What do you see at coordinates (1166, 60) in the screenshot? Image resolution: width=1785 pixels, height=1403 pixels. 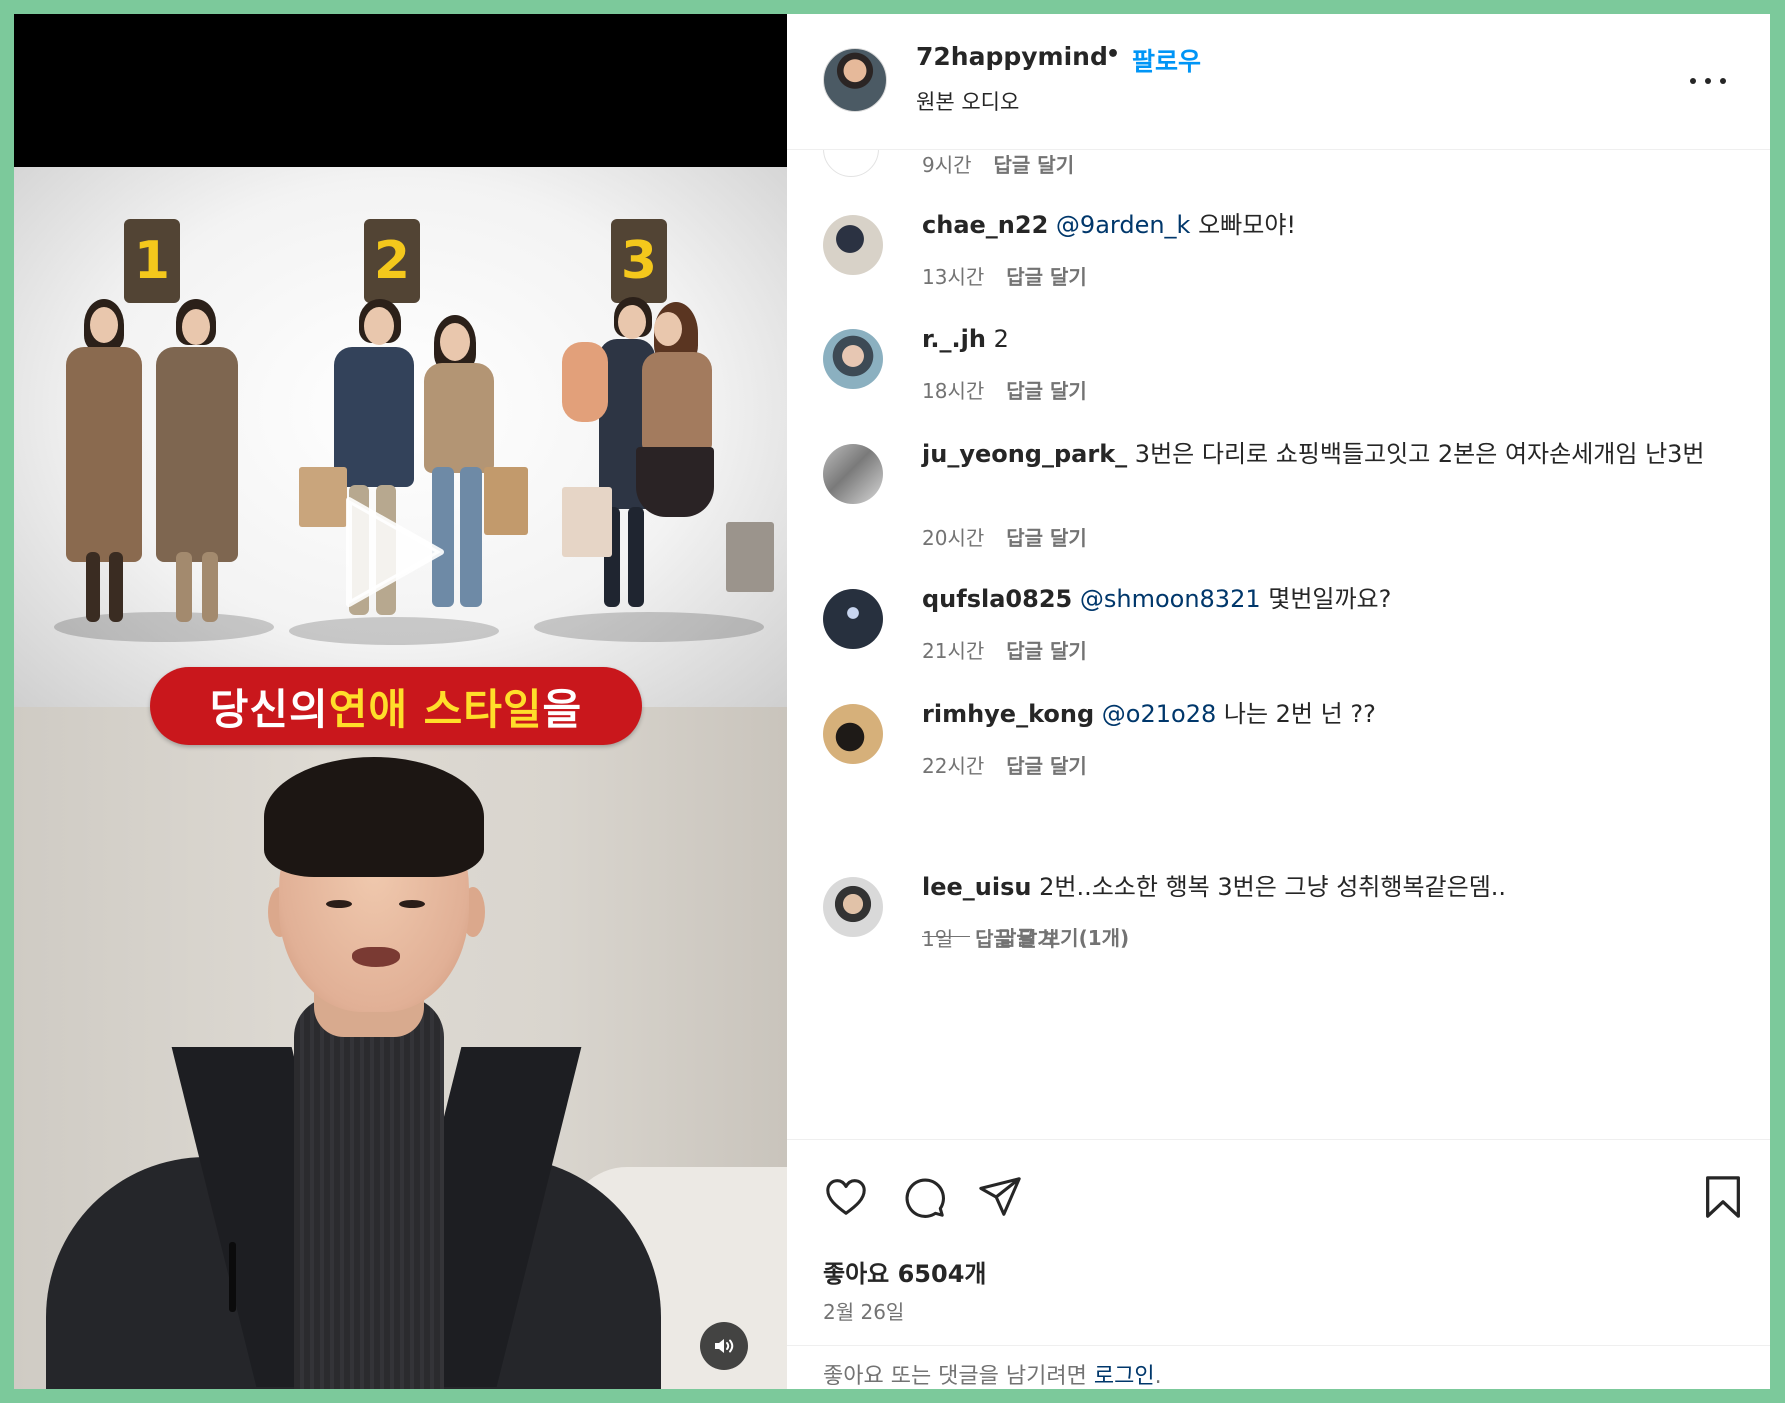 I see `follow-button: 팔로우` at bounding box center [1166, 60].